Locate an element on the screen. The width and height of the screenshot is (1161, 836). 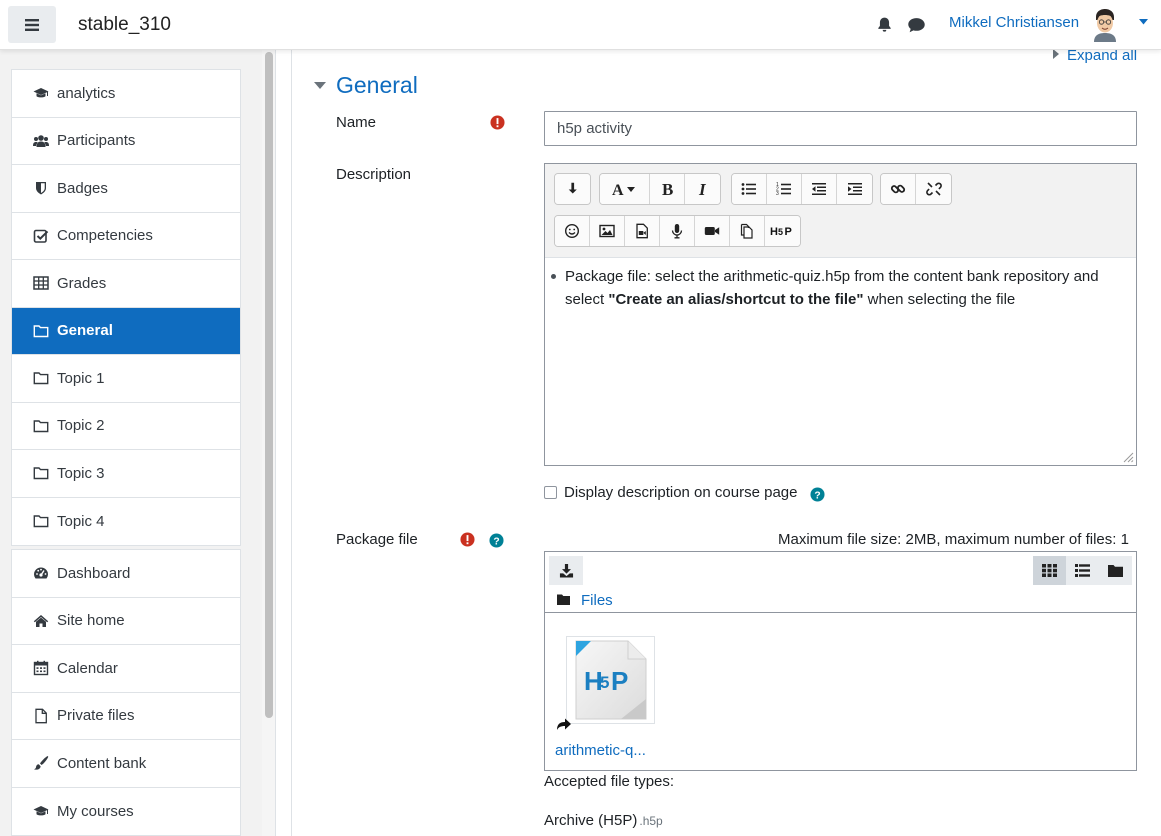
outdent-button is located at coordinates (819, 189).